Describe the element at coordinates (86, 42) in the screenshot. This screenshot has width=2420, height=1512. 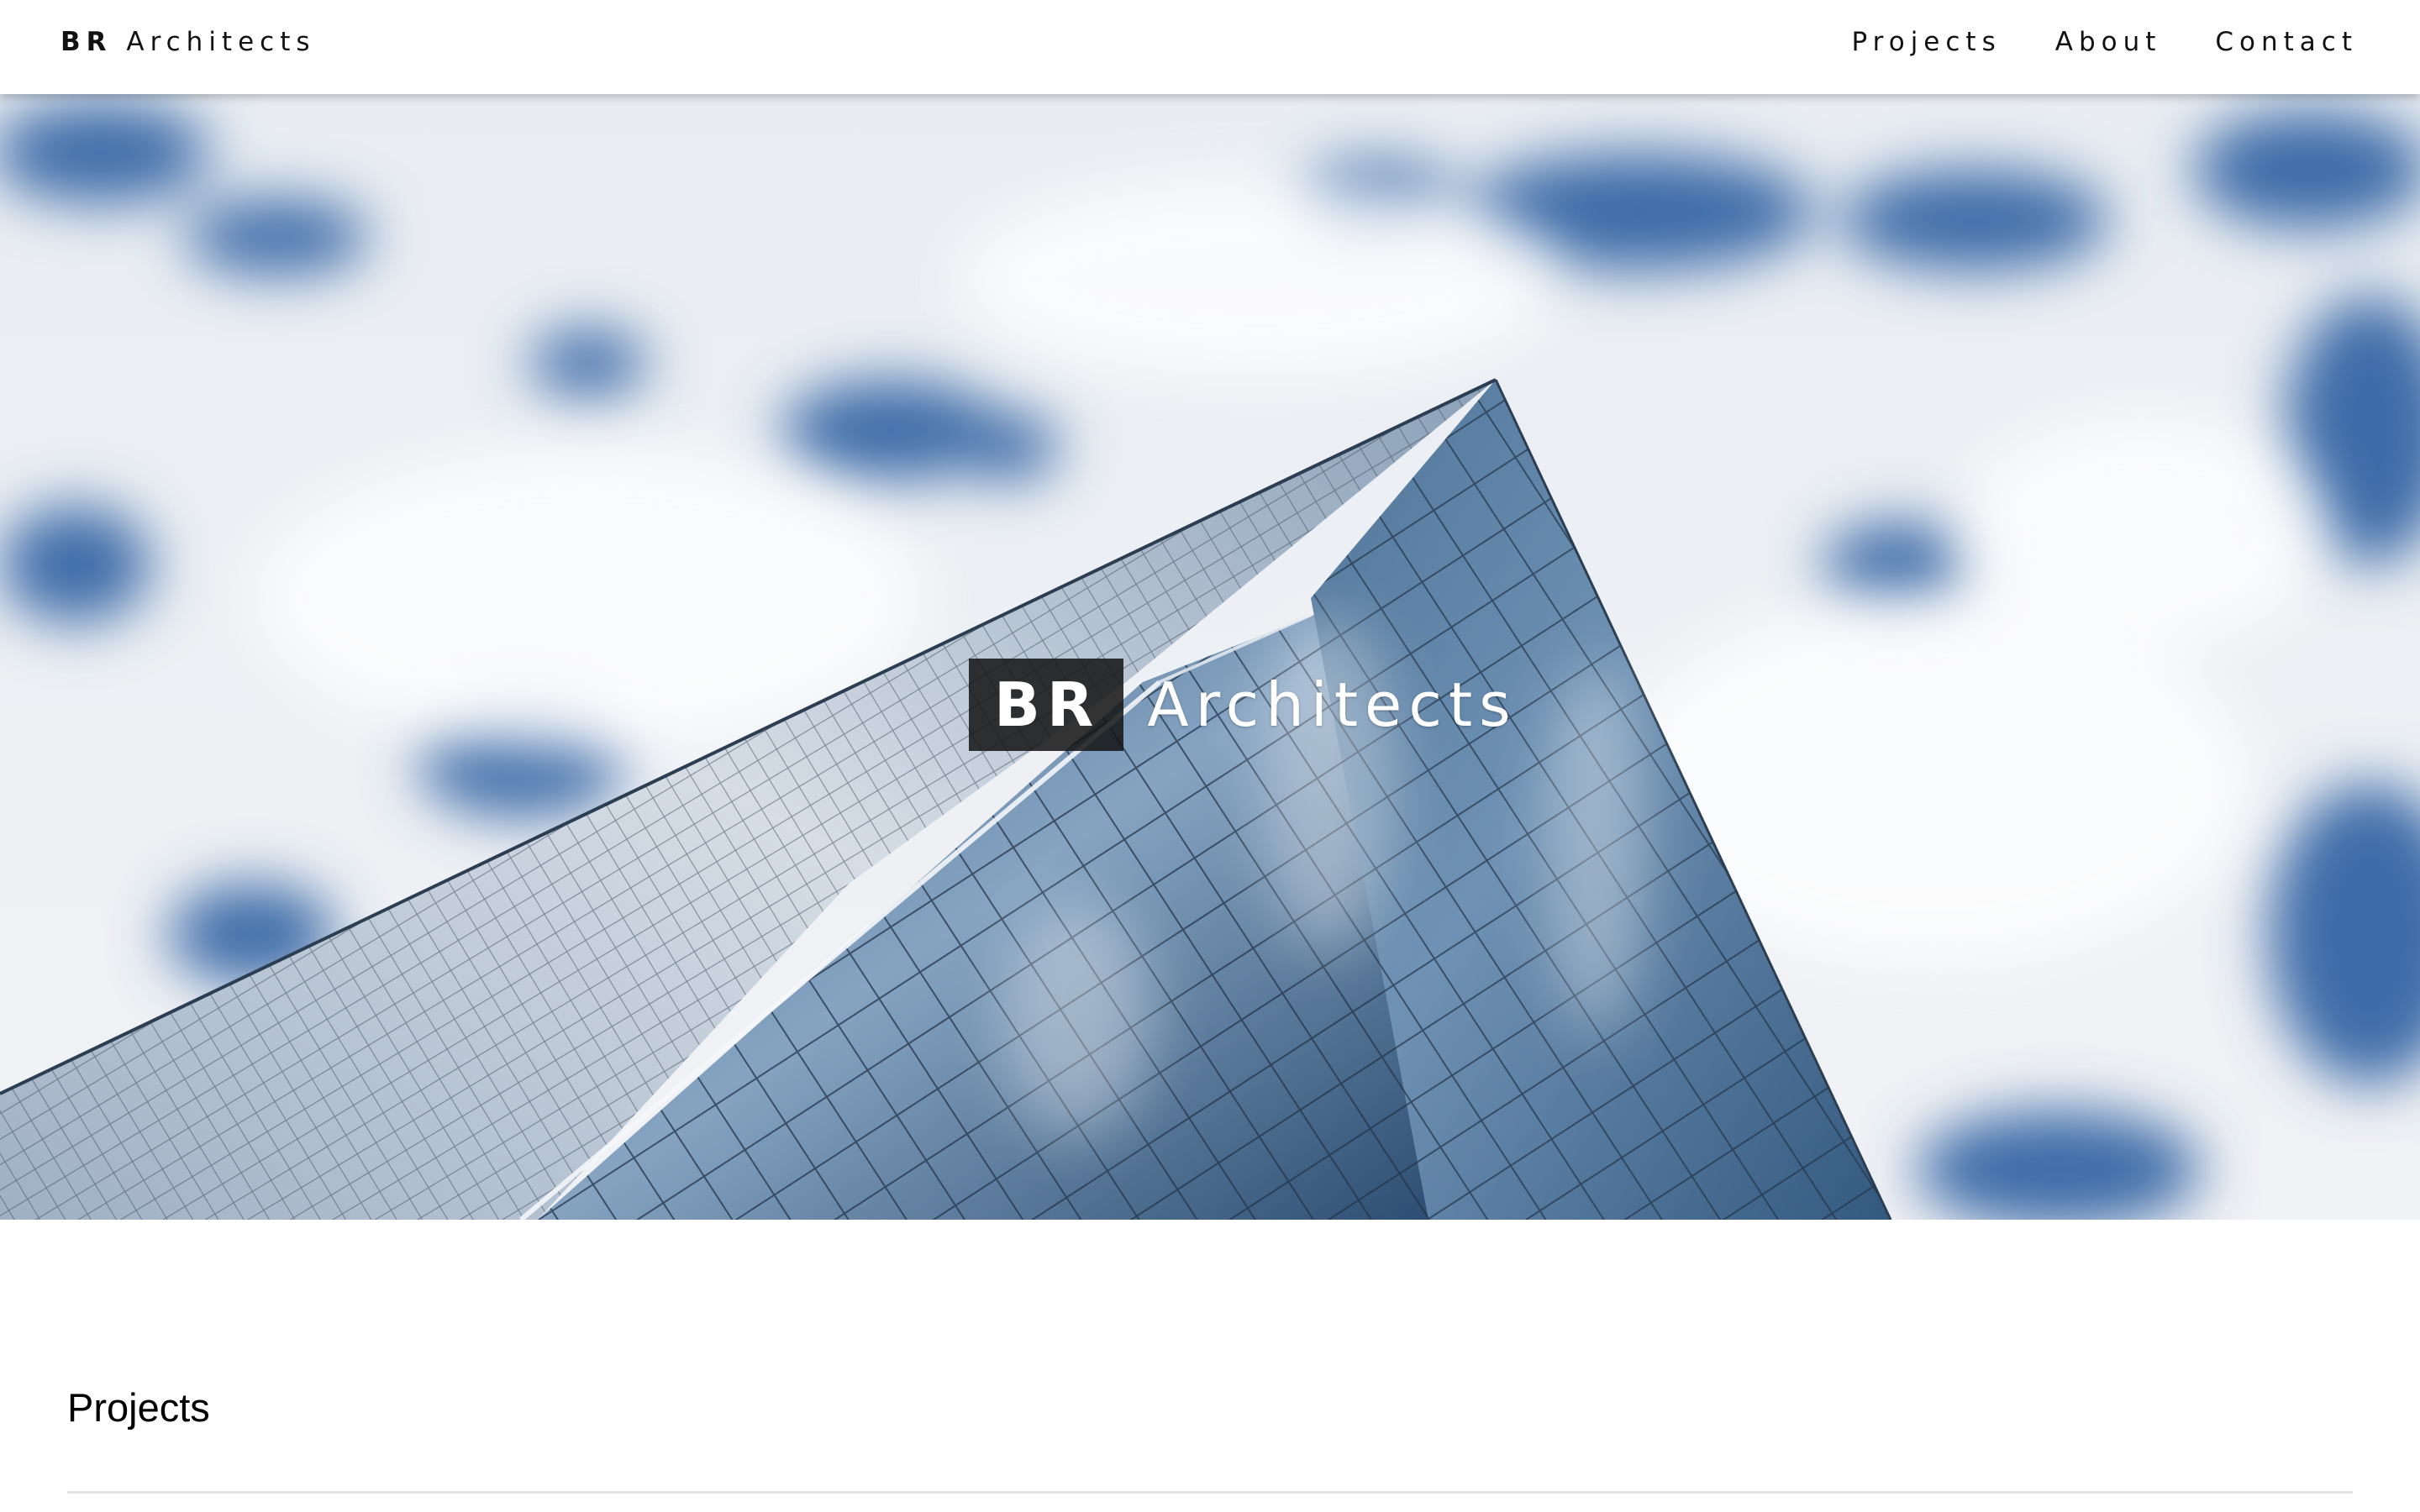
I see `brand-bold: BR` at that location.